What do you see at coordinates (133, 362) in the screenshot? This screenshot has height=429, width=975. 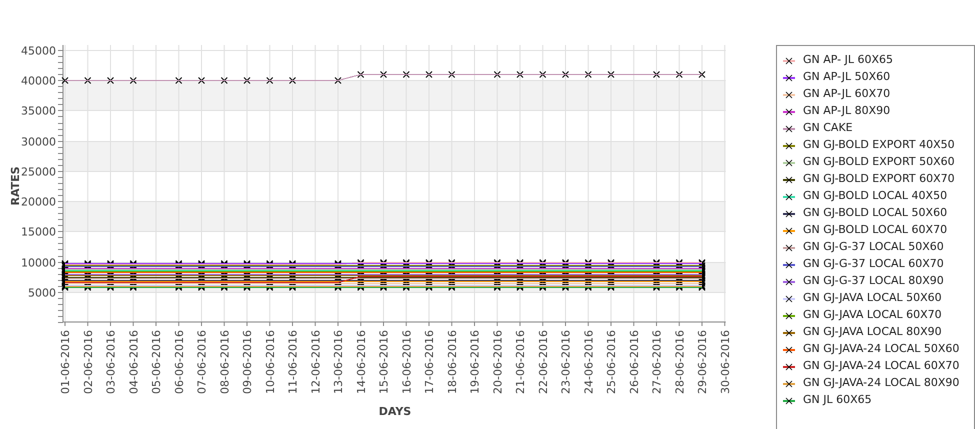 I see `axis-tick-label: 04-06-2016` at bounding box center [133, 362].